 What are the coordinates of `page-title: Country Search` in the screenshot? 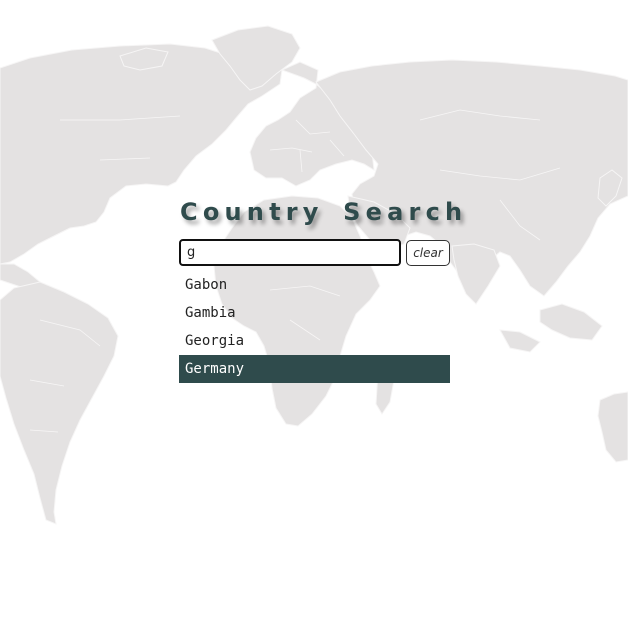 It's located at (324, 212).